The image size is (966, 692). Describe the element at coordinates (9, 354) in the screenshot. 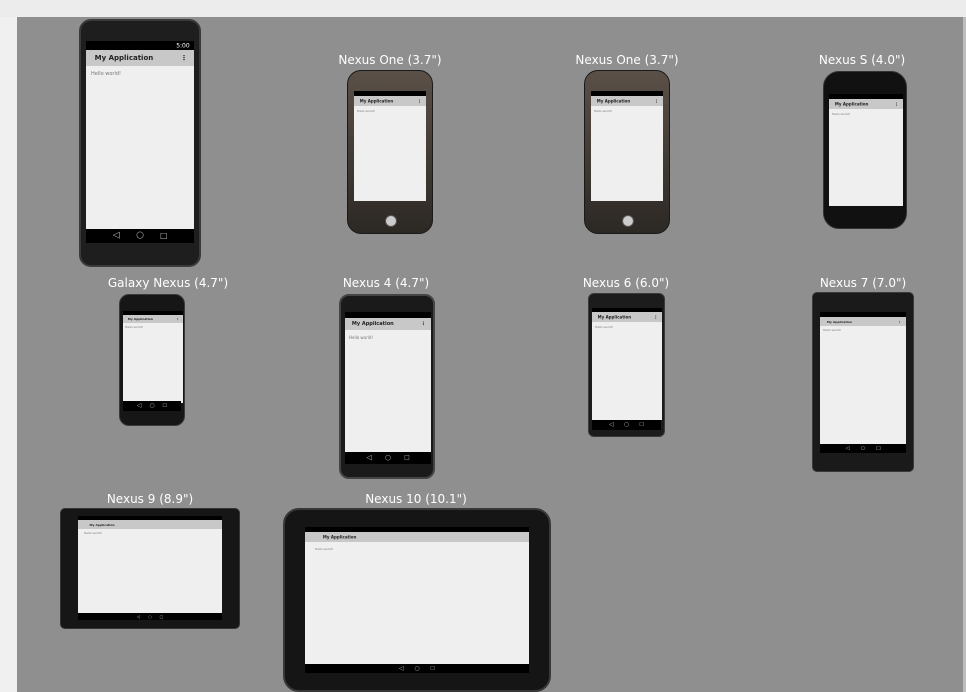

I see `left-gutter` at that location.